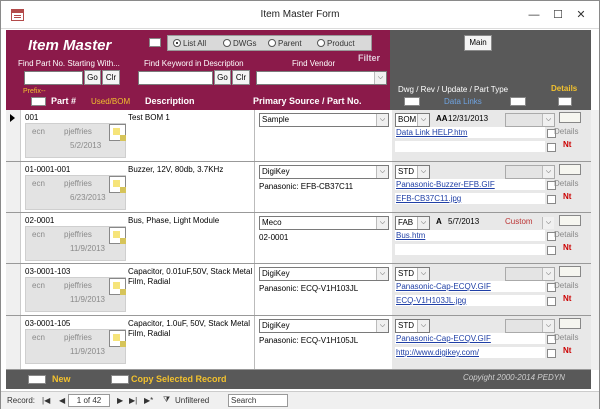  Describe the element at coordinates (241, 77) in the screenshot. I see `desc-clr-button: Clr` at that location.